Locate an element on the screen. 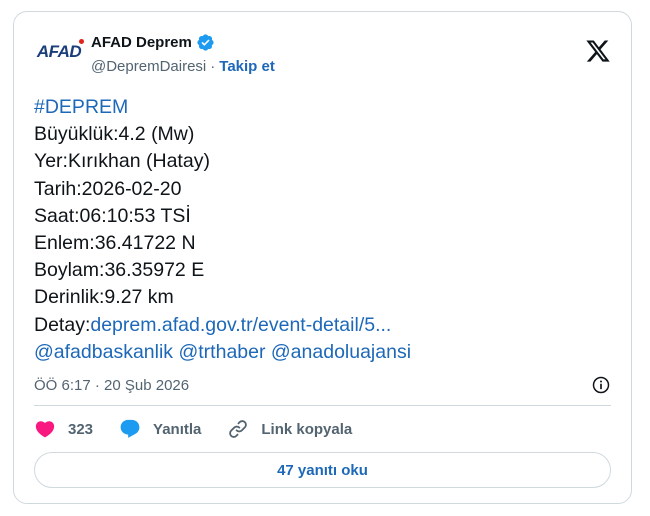 The image size is (650, 516). detail-label: Detay: is located at coordinates (62, 324).